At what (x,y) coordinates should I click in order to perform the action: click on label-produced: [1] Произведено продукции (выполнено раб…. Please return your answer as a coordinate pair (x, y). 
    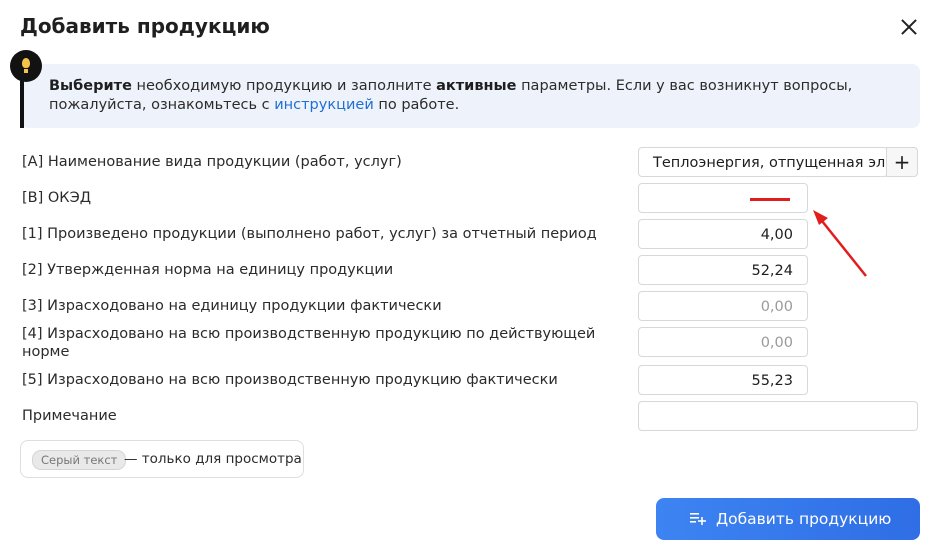
    Looking at the image, I should click on (309, 234).